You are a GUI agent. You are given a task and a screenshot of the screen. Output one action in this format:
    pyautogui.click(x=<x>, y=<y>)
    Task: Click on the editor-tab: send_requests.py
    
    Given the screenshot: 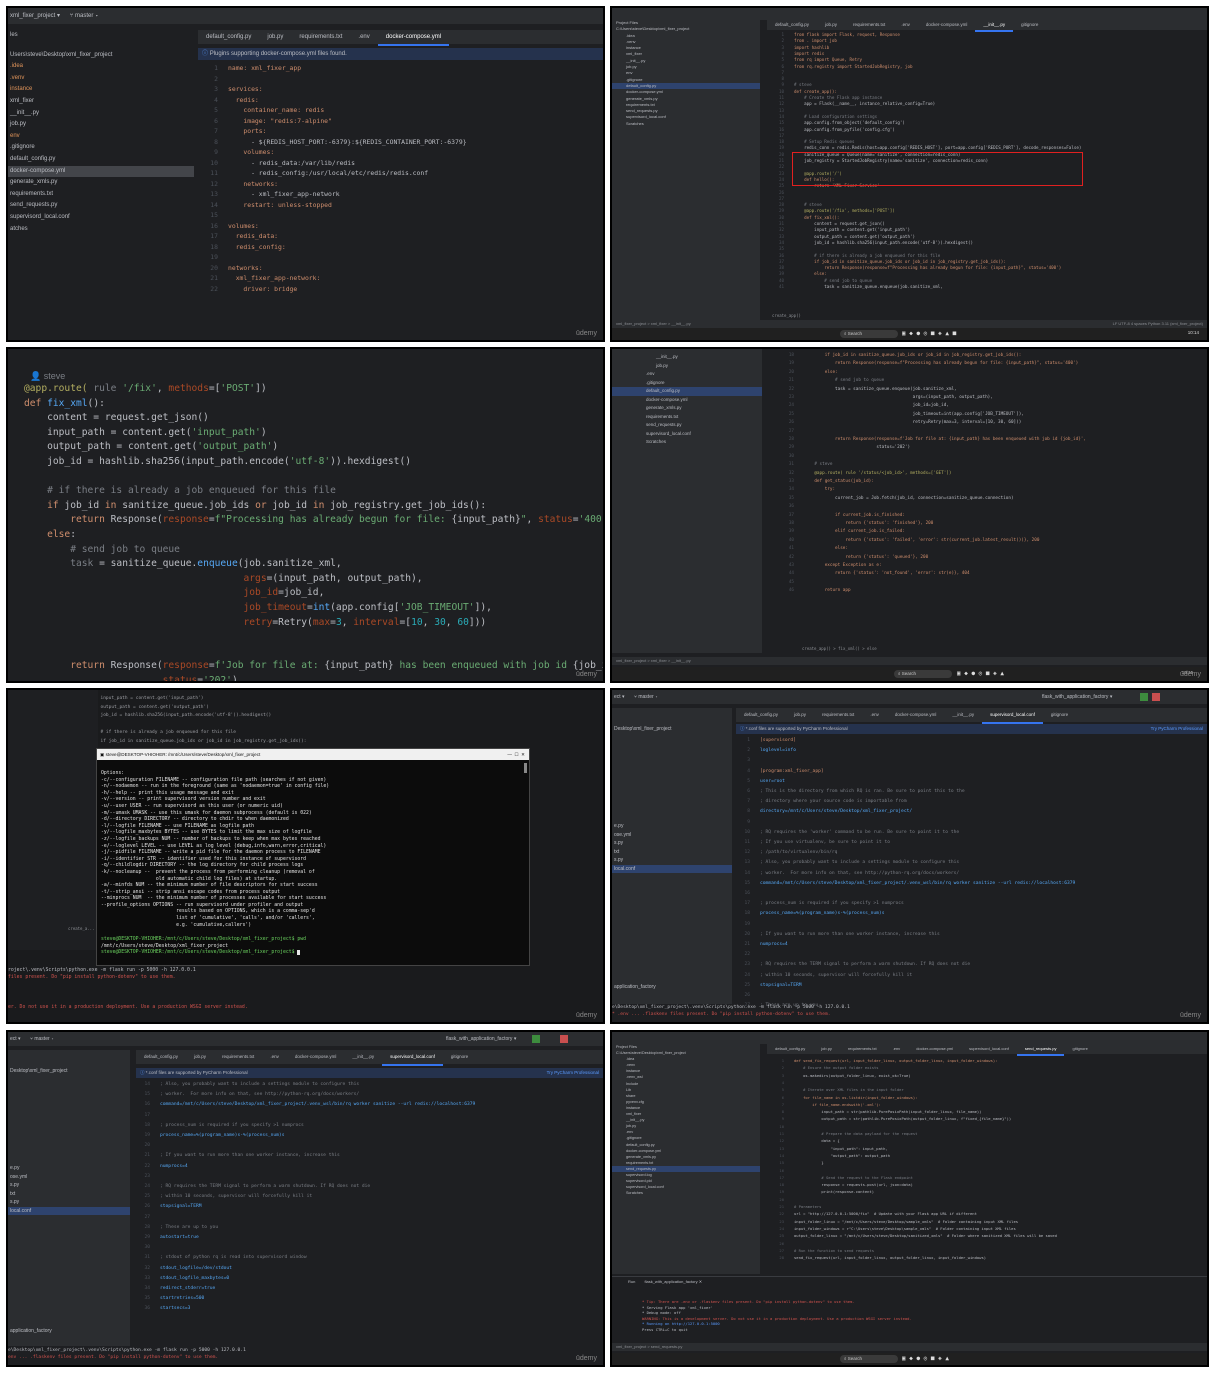 What is the action you would take?
    pyautogui.click(x=1040, y=1050)
    